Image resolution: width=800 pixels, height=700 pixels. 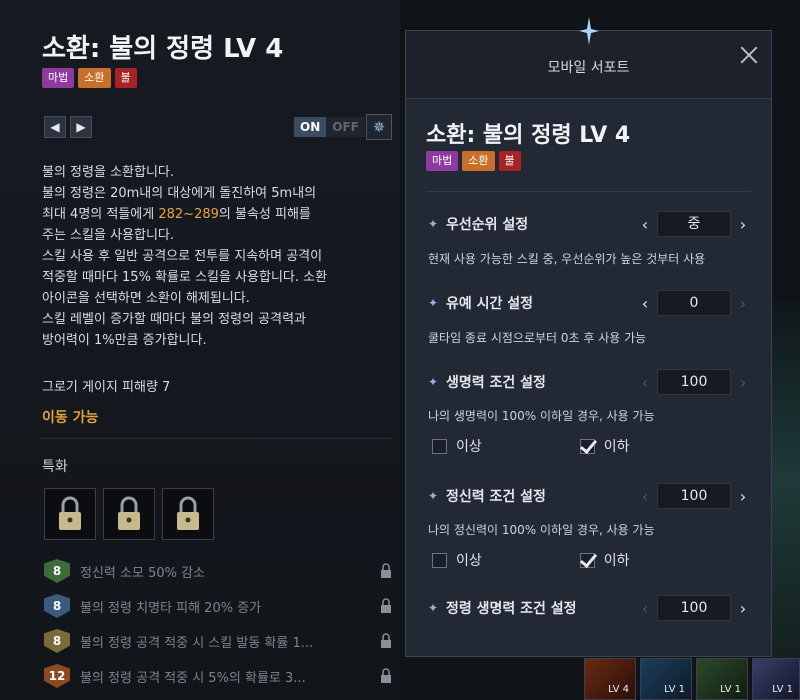 I want to click on desc-text: 최대 4명의 적들에게, so click(x=100, y=214).